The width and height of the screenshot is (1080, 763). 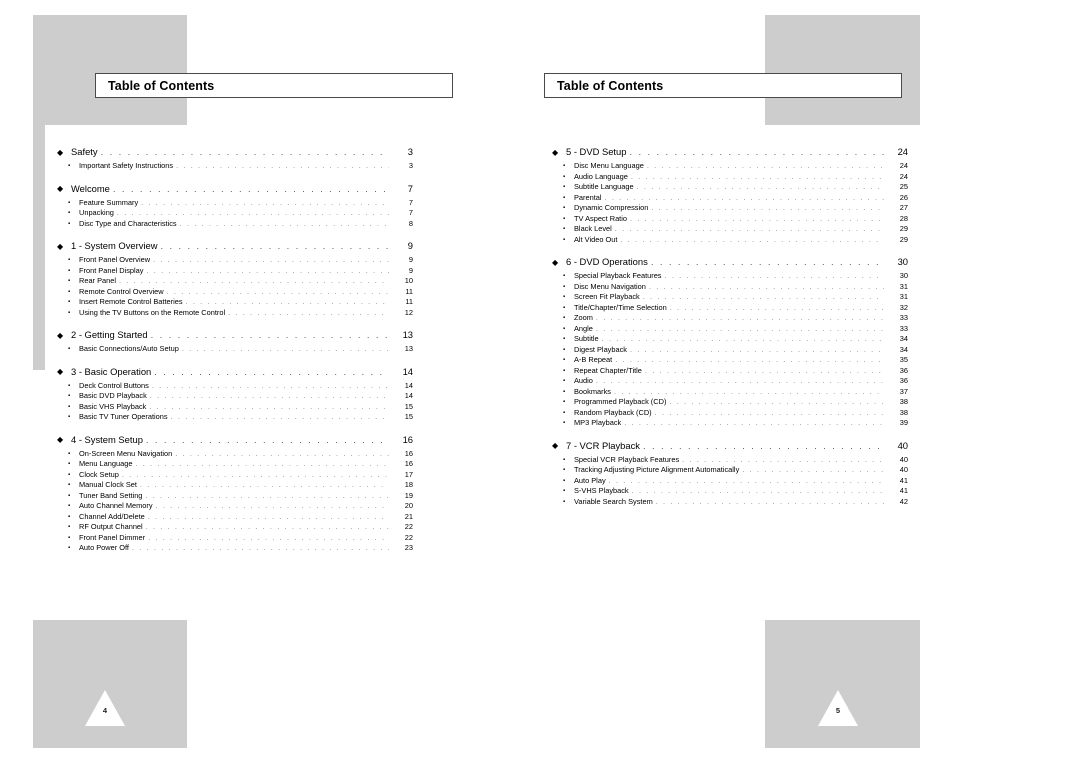 What do you see at coordinates (903, 480) in the screenshot?
I see `toc-entry-page-number: 41` at bounding box center [903, 480].